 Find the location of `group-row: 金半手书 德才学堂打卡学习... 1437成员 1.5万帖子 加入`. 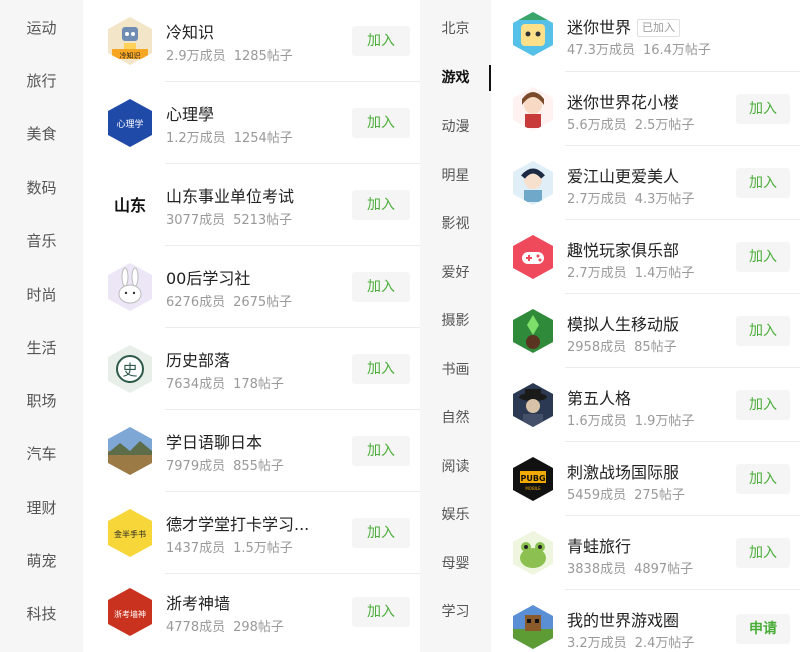

group-row: 金半手书 德才学堂打卡学习... 1437成员 1.5万帖子 加入 is located at coordinates (251, 533).